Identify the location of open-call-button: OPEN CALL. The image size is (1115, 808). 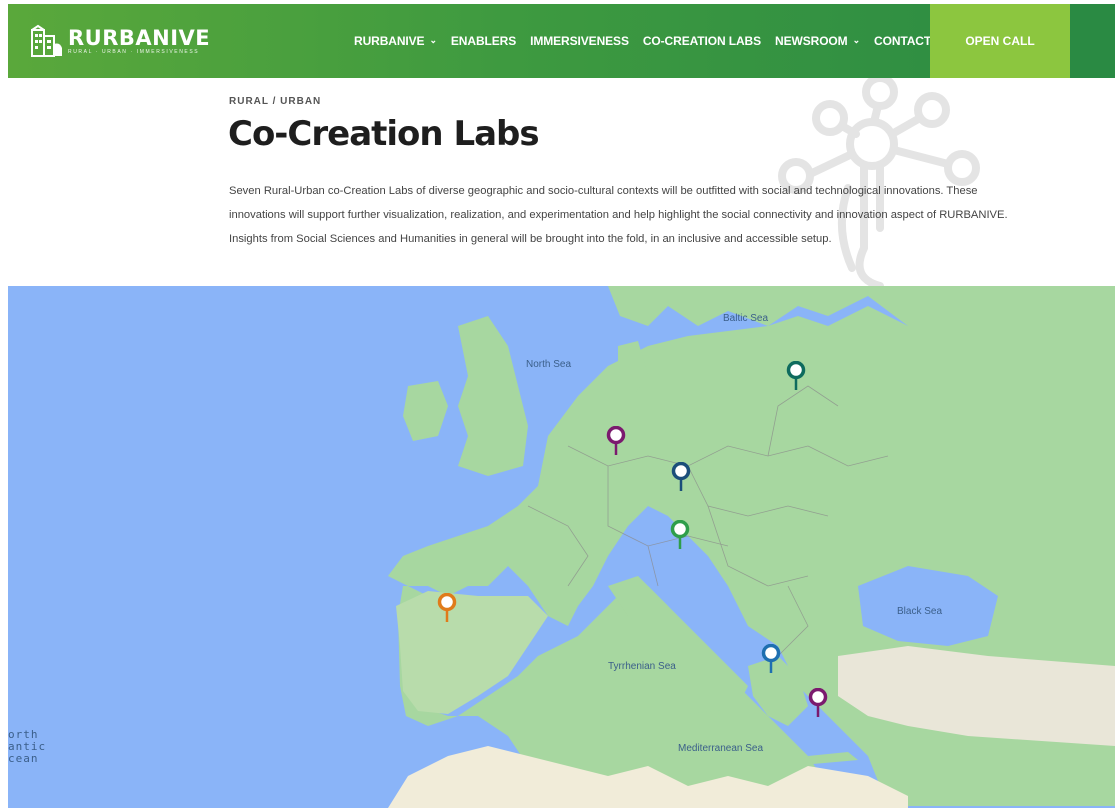
(1000, 41).